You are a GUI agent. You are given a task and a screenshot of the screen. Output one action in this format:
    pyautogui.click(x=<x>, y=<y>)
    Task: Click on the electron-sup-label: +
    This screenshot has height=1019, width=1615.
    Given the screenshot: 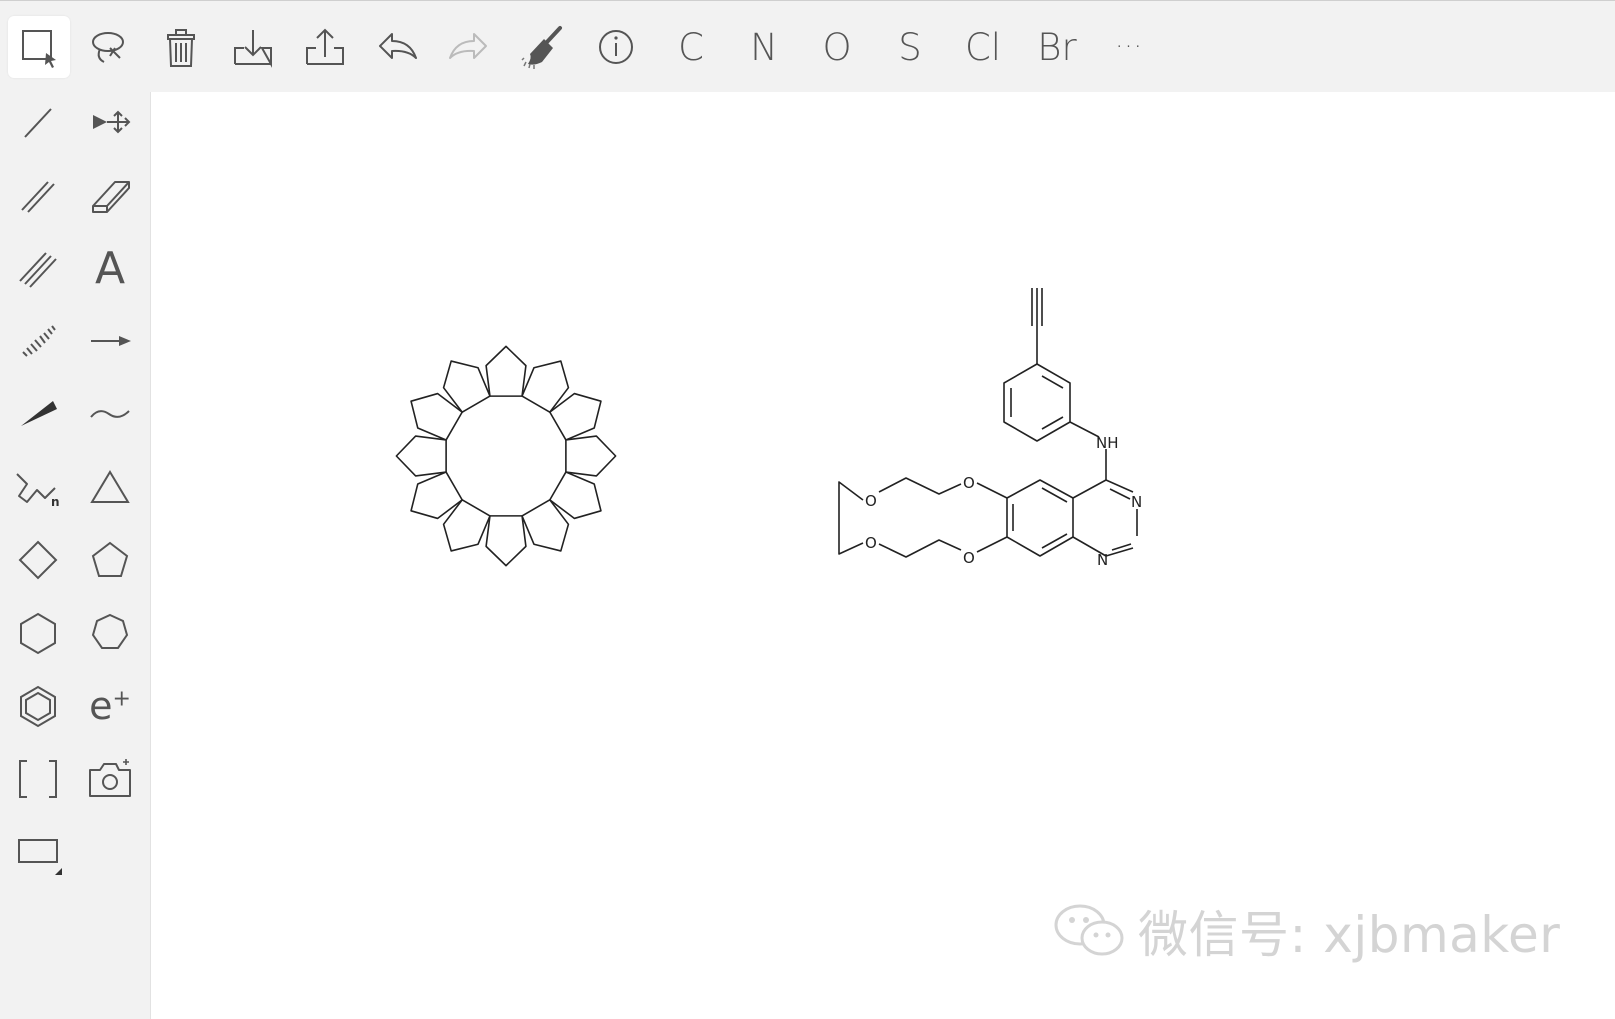 What is the action you would take?
    pyautogui.click(x=121, y=699)
    